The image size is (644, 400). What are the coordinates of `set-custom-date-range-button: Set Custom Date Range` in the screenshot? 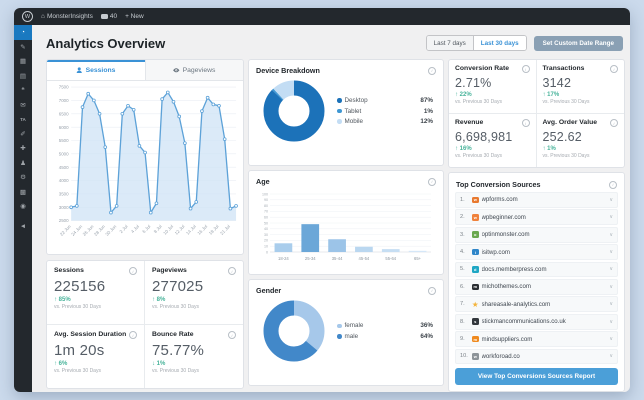 It's located at (578, 43).